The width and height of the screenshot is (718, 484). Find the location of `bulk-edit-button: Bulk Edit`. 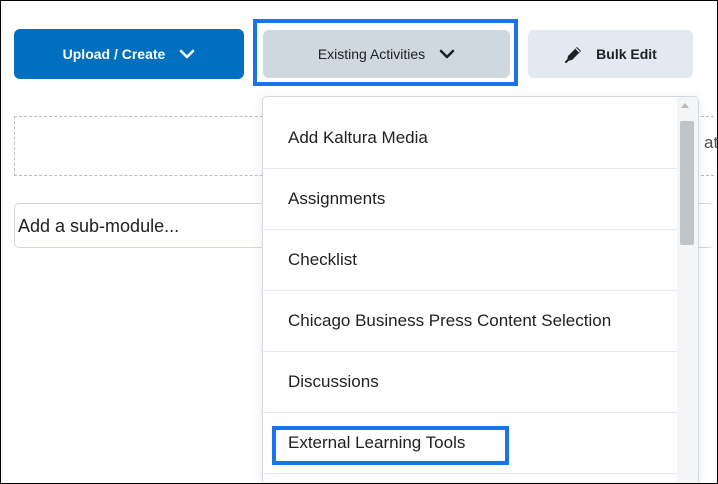

bulk-edit-button: Bulk Edit is located at coordinates (610, 54).